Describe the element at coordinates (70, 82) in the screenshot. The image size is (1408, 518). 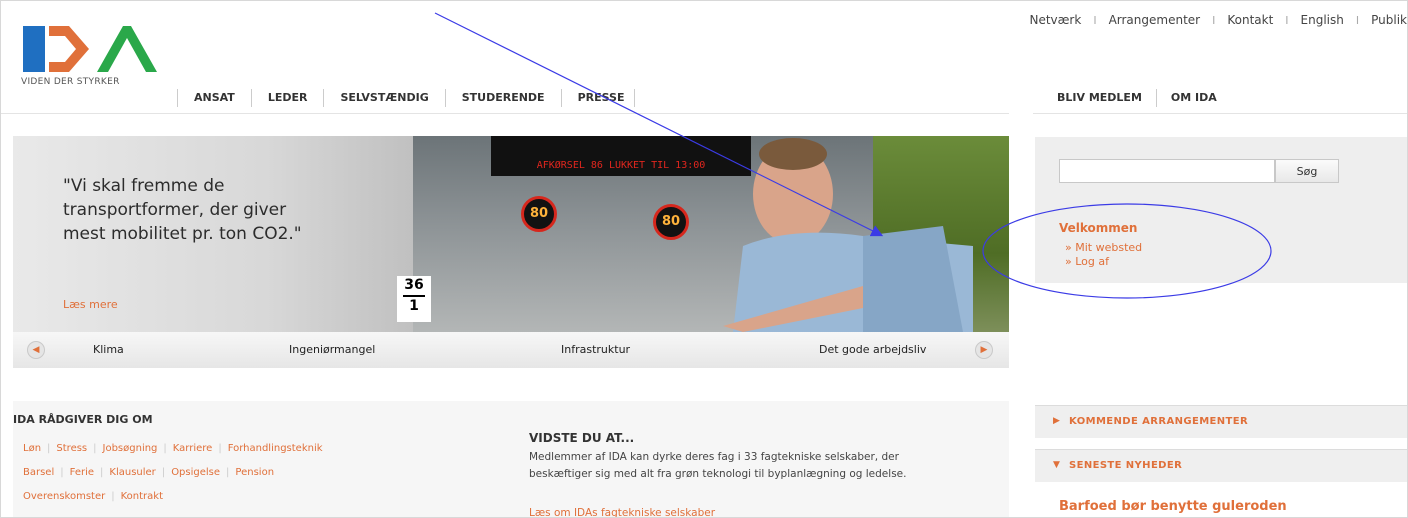
I see `logo-tagline: VIDEN DER STYRKER` at that location.